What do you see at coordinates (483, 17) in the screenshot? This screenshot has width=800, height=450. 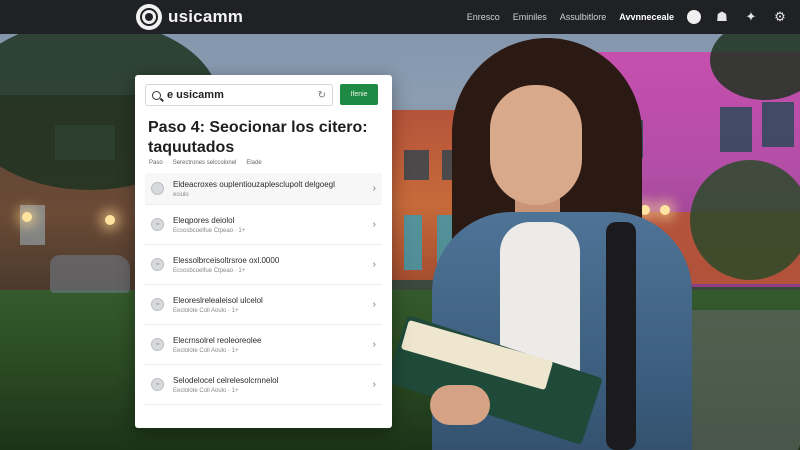 I see `nav-link-1: Enresco` at bounding box center [483, 17].